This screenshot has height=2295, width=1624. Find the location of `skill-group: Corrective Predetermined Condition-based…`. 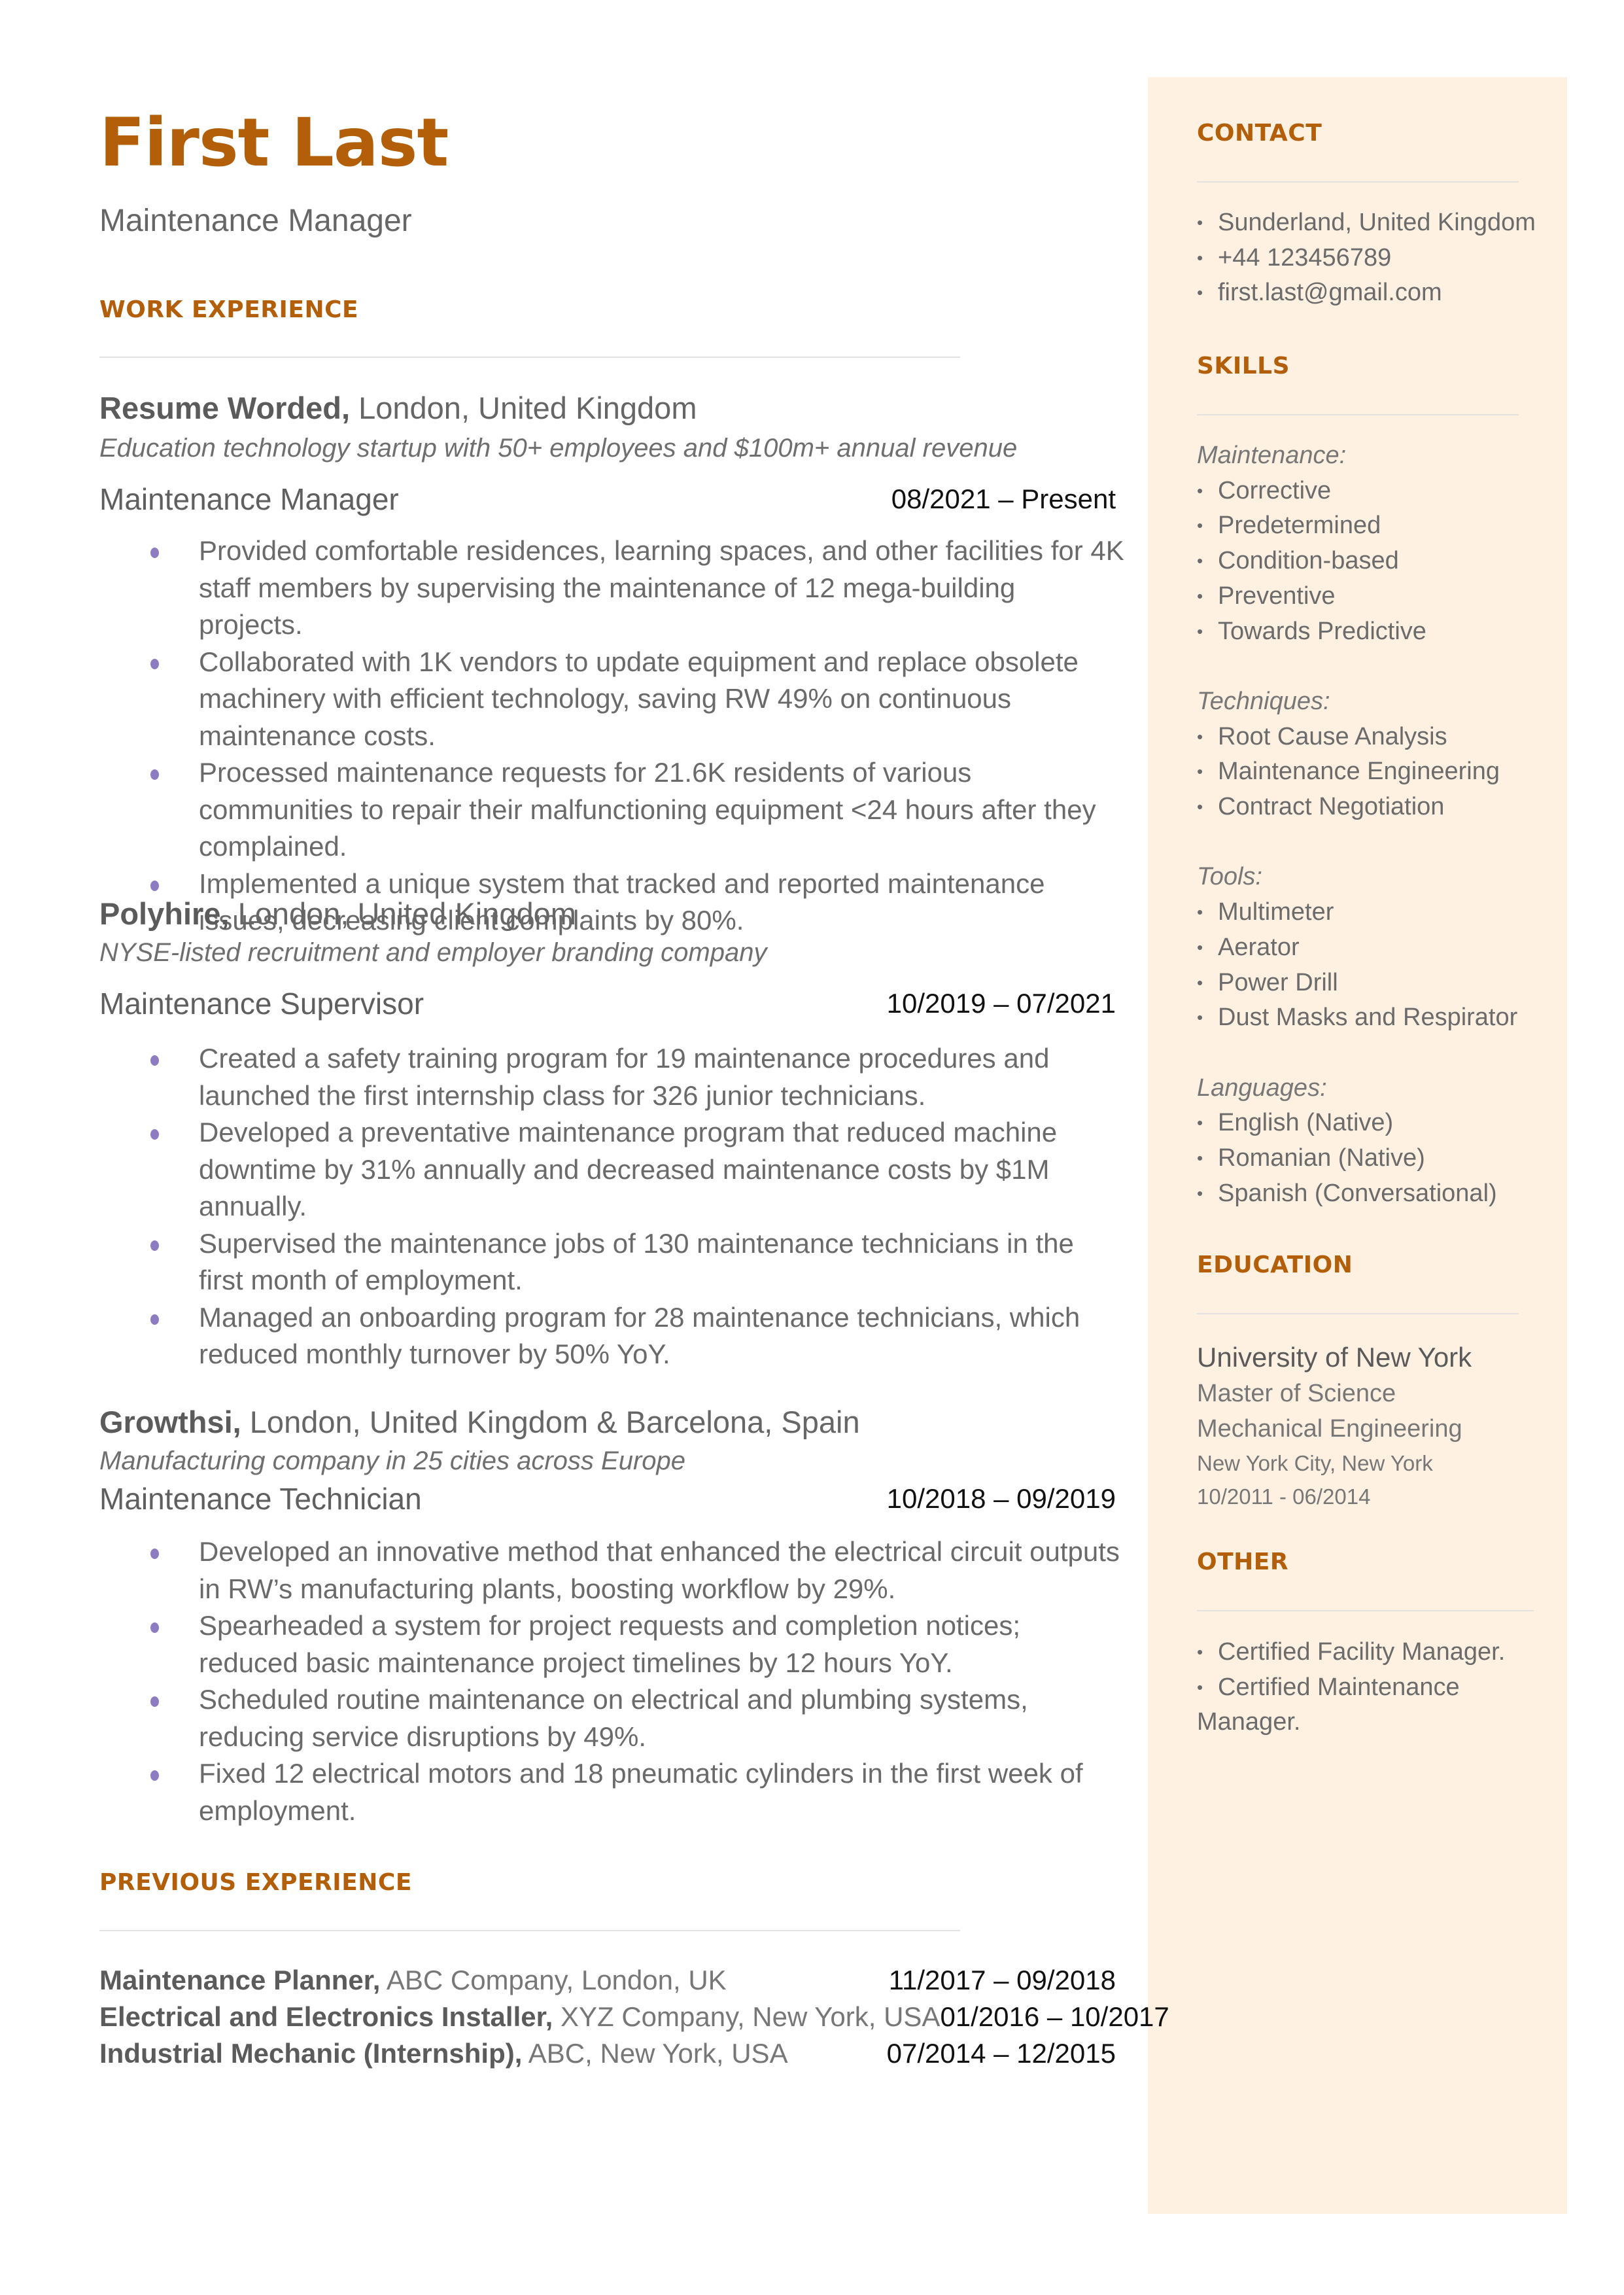

skill-group: Corrective Predetermined Condition-based… is located at coordinates (1357, 562).